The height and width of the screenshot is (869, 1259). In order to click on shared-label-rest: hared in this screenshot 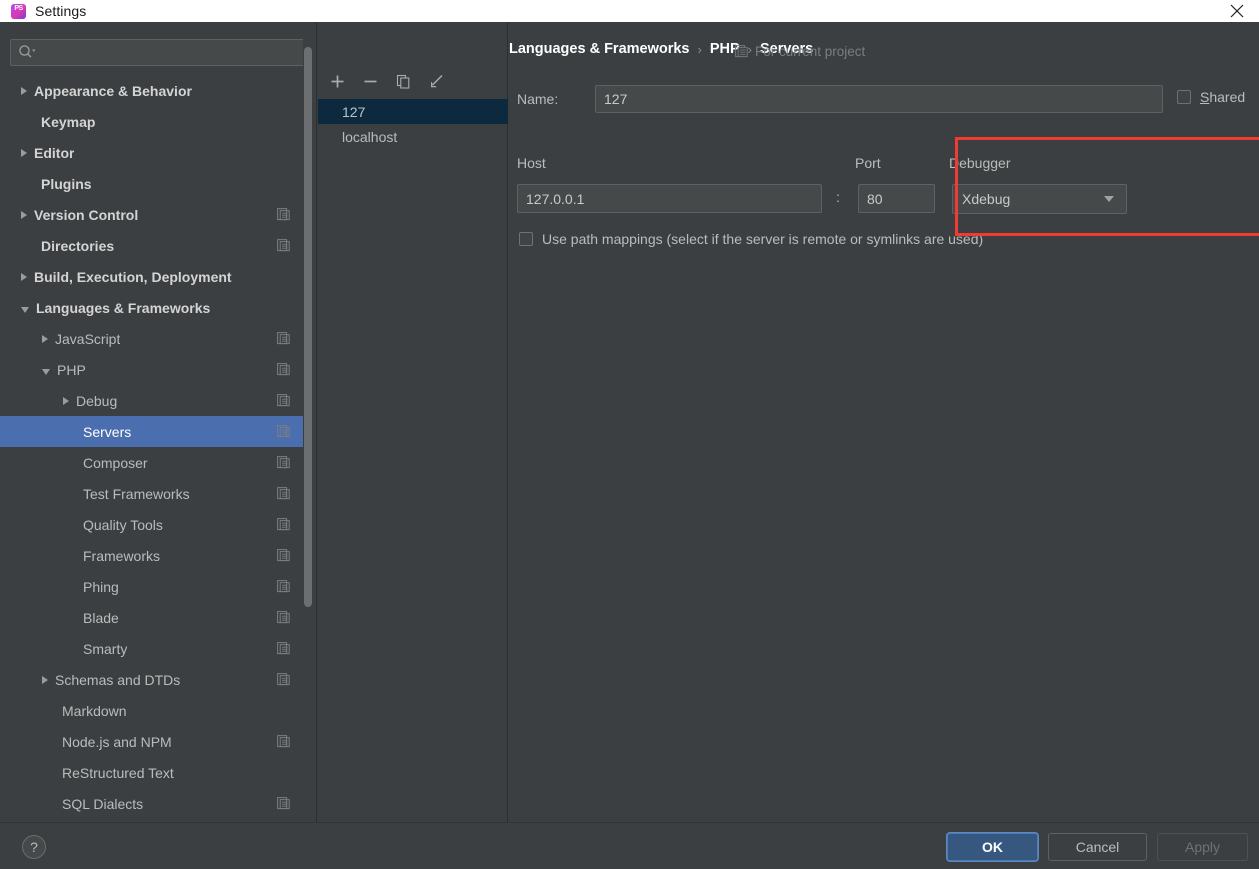, I will do `click(1227, 97)`.